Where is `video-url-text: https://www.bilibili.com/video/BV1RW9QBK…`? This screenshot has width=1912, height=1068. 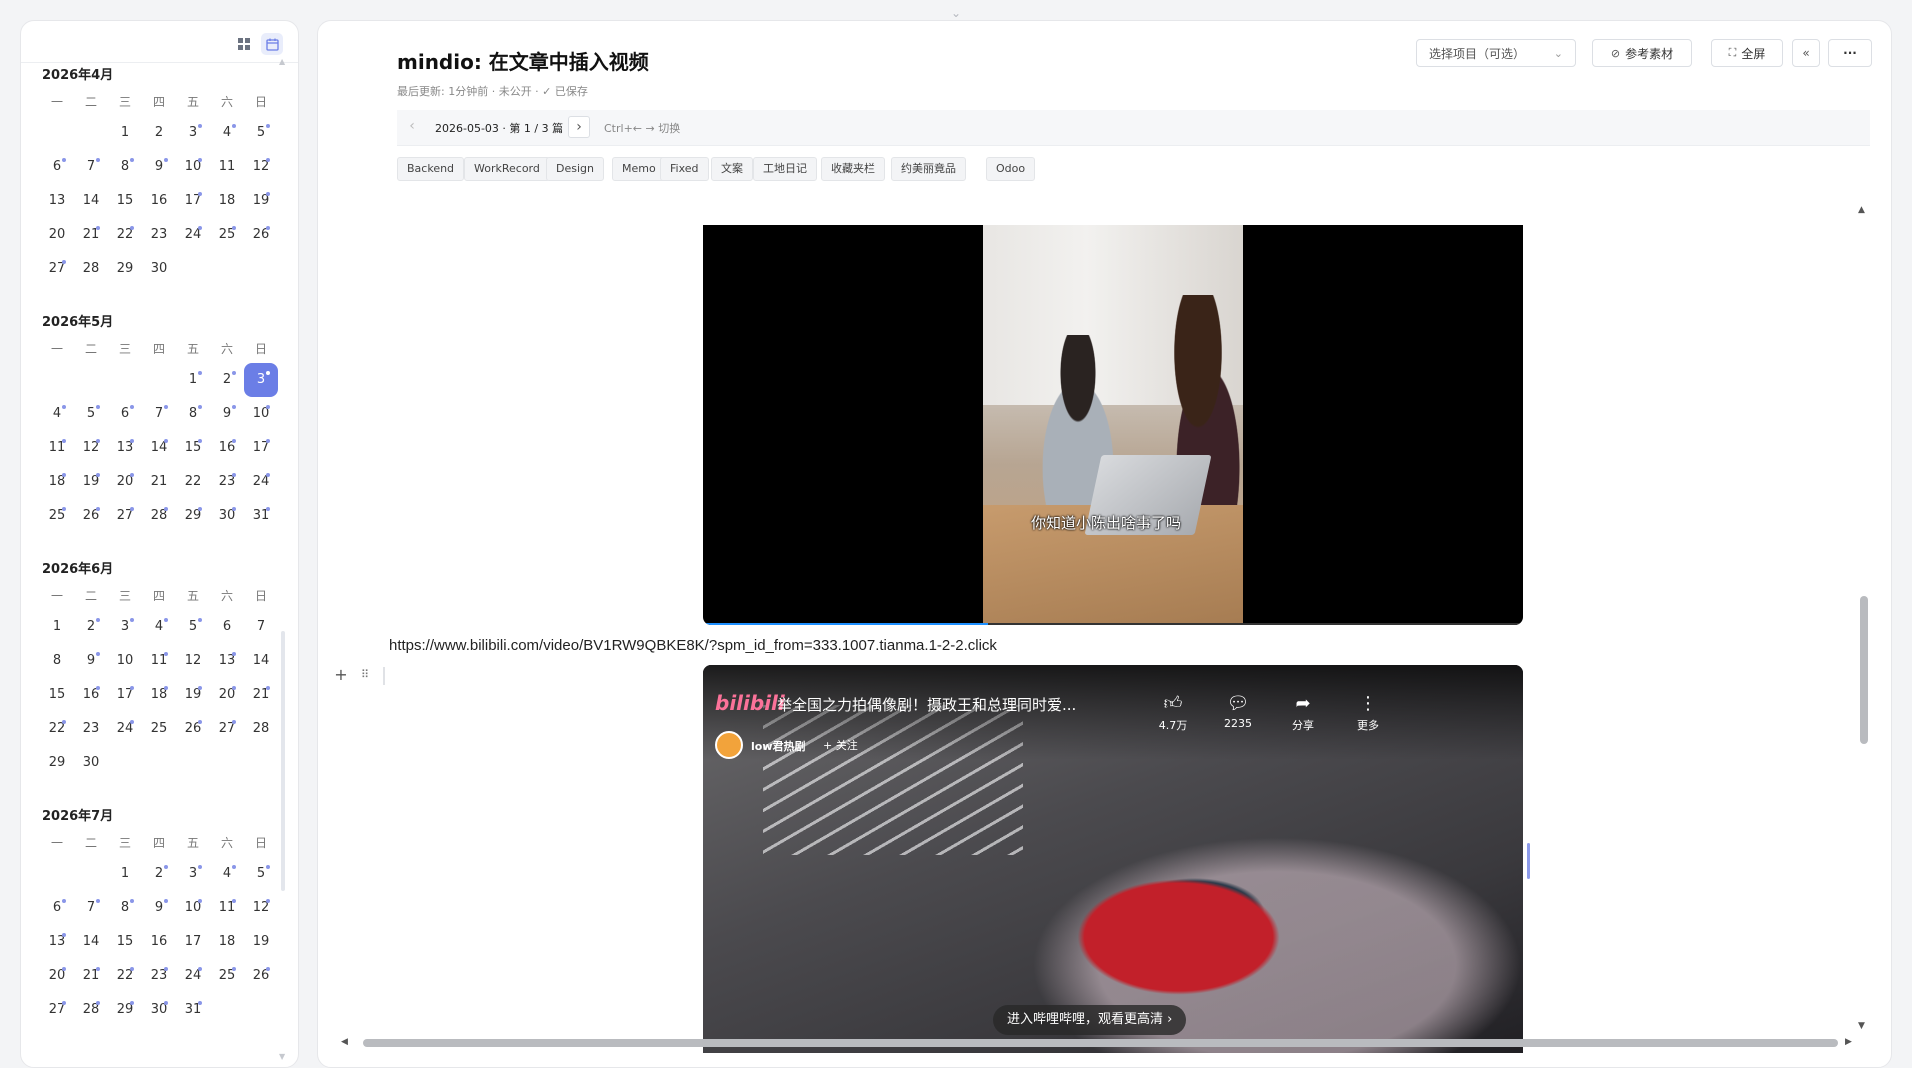
video-url-text: https://www.bilibili.com/video/BV1RW9QBK… is located at coordinates (693, 645).